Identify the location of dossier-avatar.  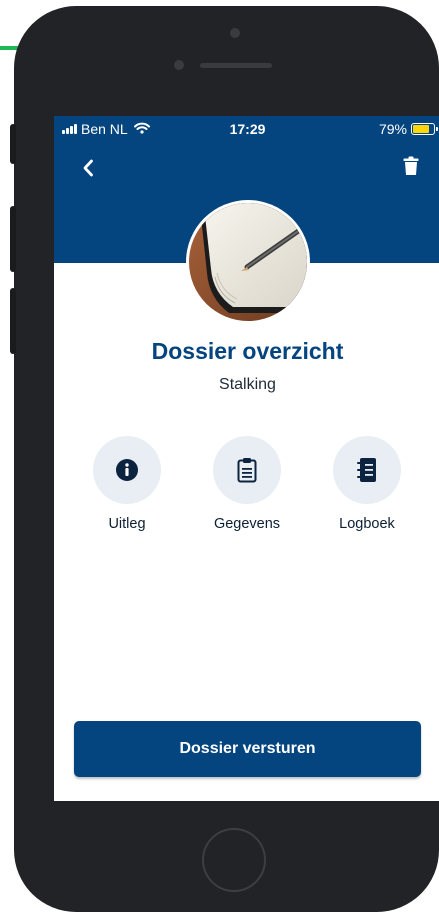
(248, 262).